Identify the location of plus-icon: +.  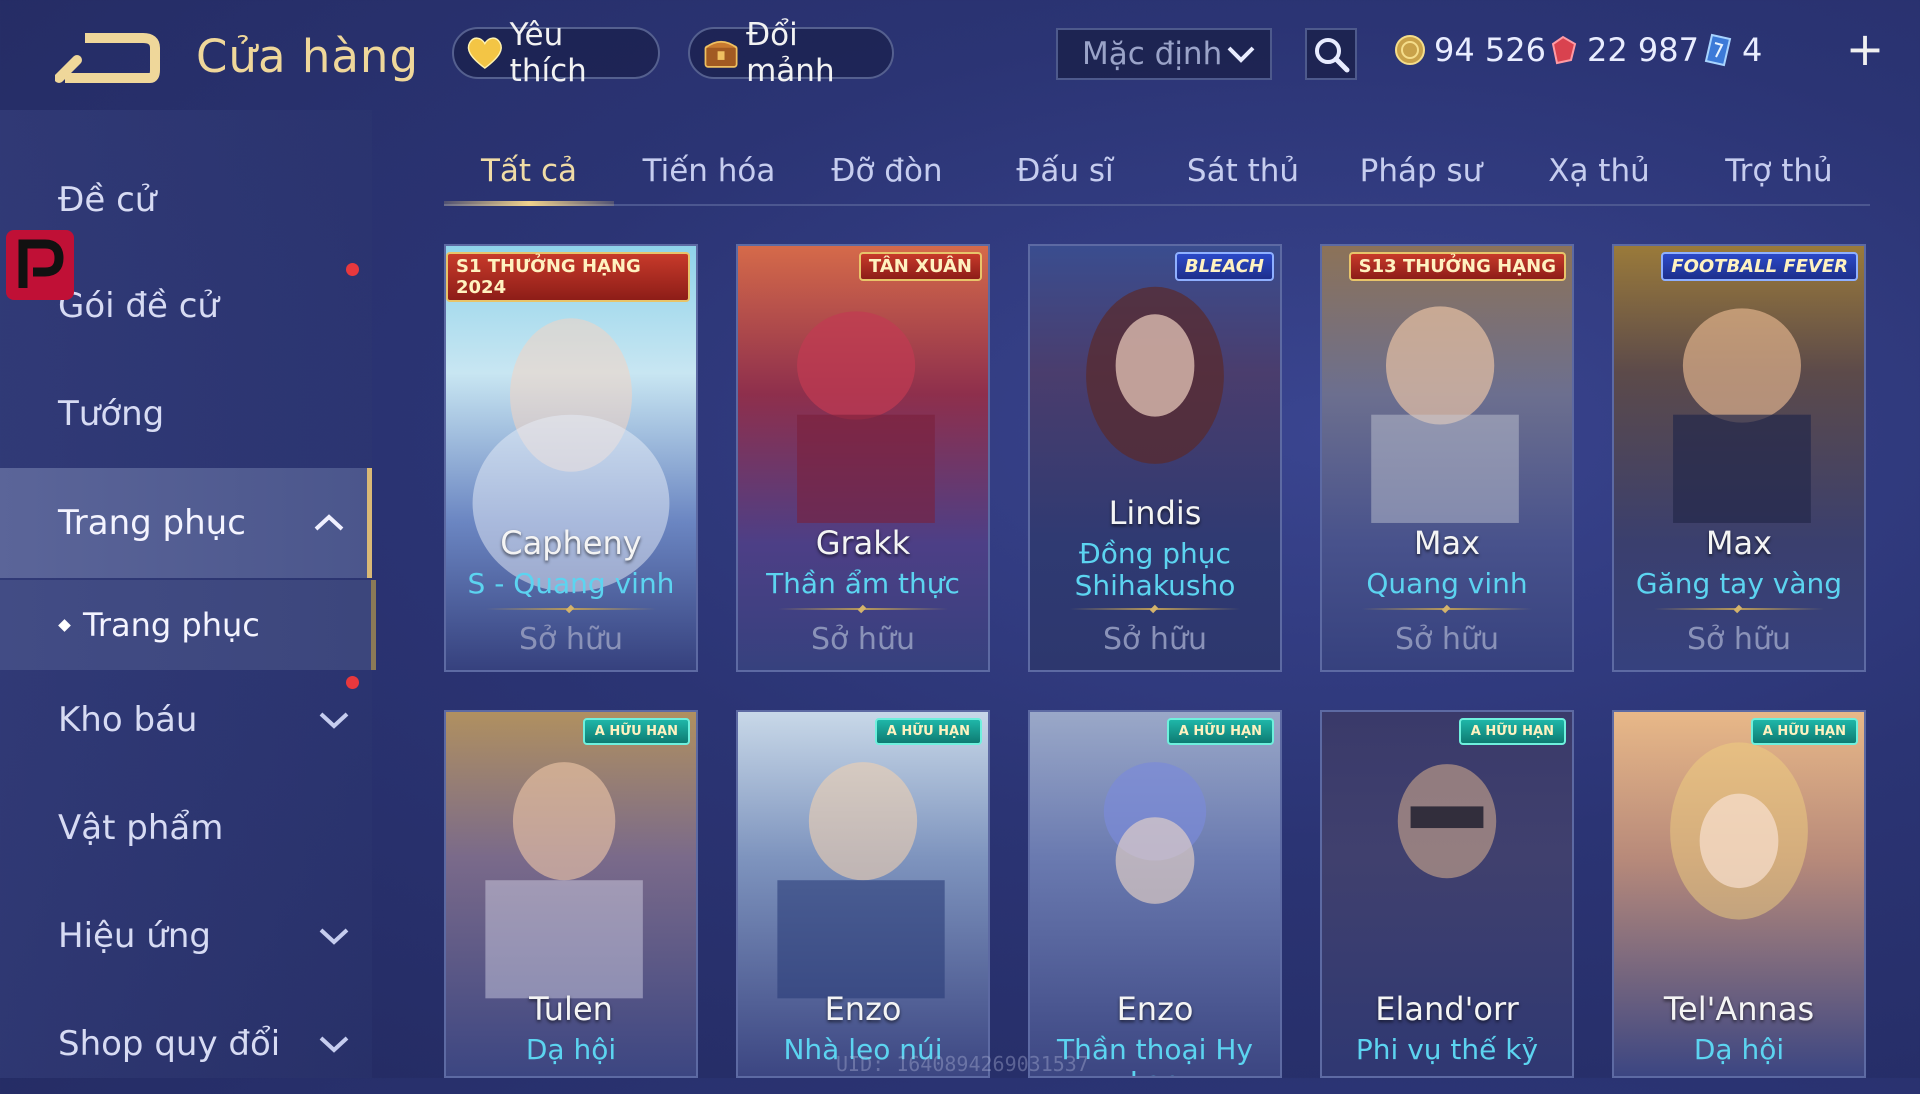
(1865, 49).